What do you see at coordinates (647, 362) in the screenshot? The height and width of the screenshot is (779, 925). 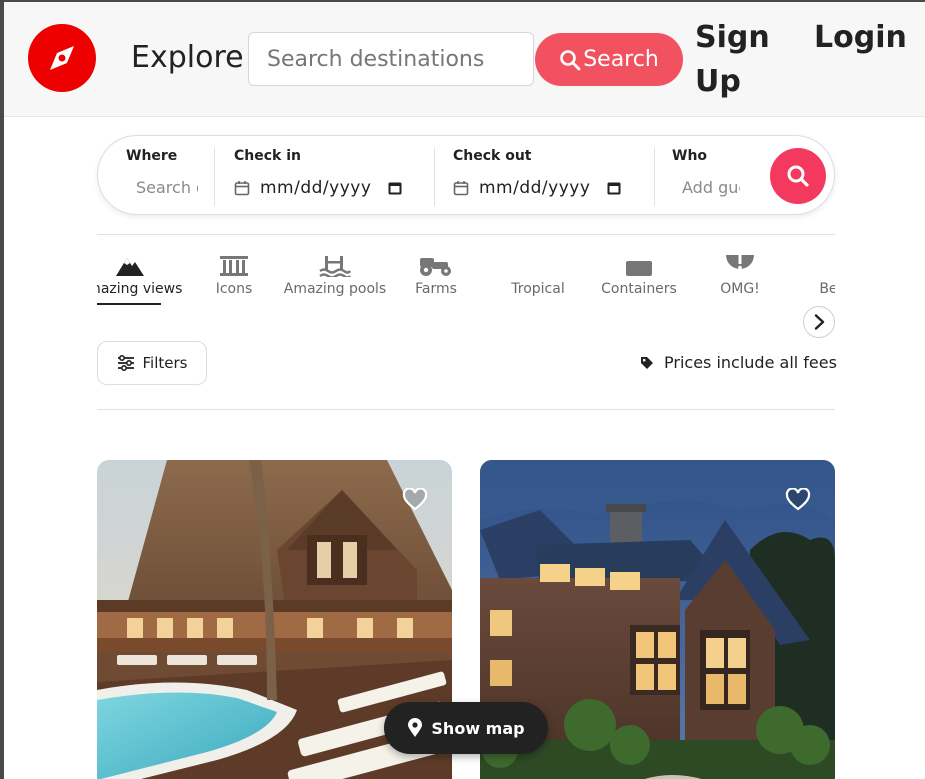 I see `tag-icon` at bounding box center [647, 362].